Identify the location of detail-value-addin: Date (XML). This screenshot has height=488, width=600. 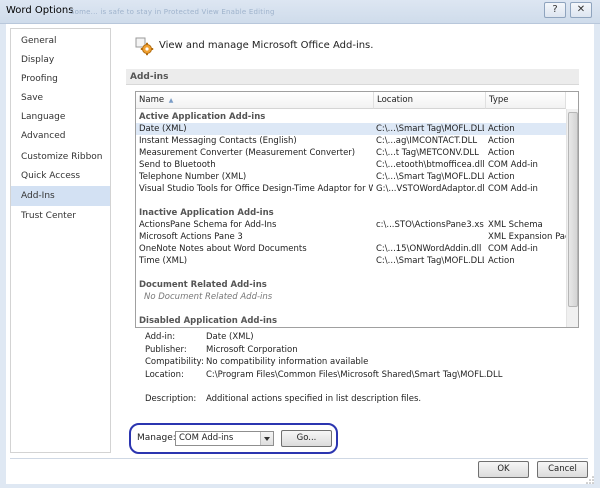
(230, 337).